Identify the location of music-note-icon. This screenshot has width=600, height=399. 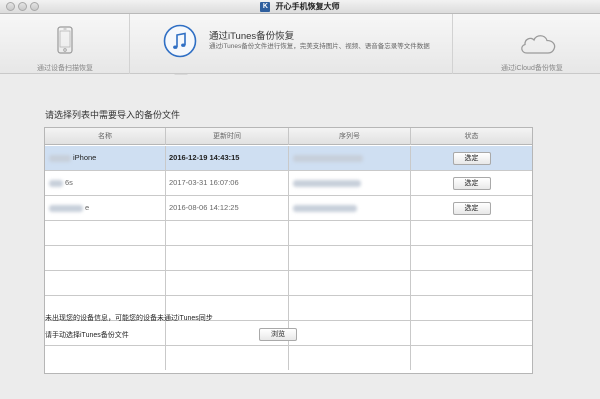
(180, 42).